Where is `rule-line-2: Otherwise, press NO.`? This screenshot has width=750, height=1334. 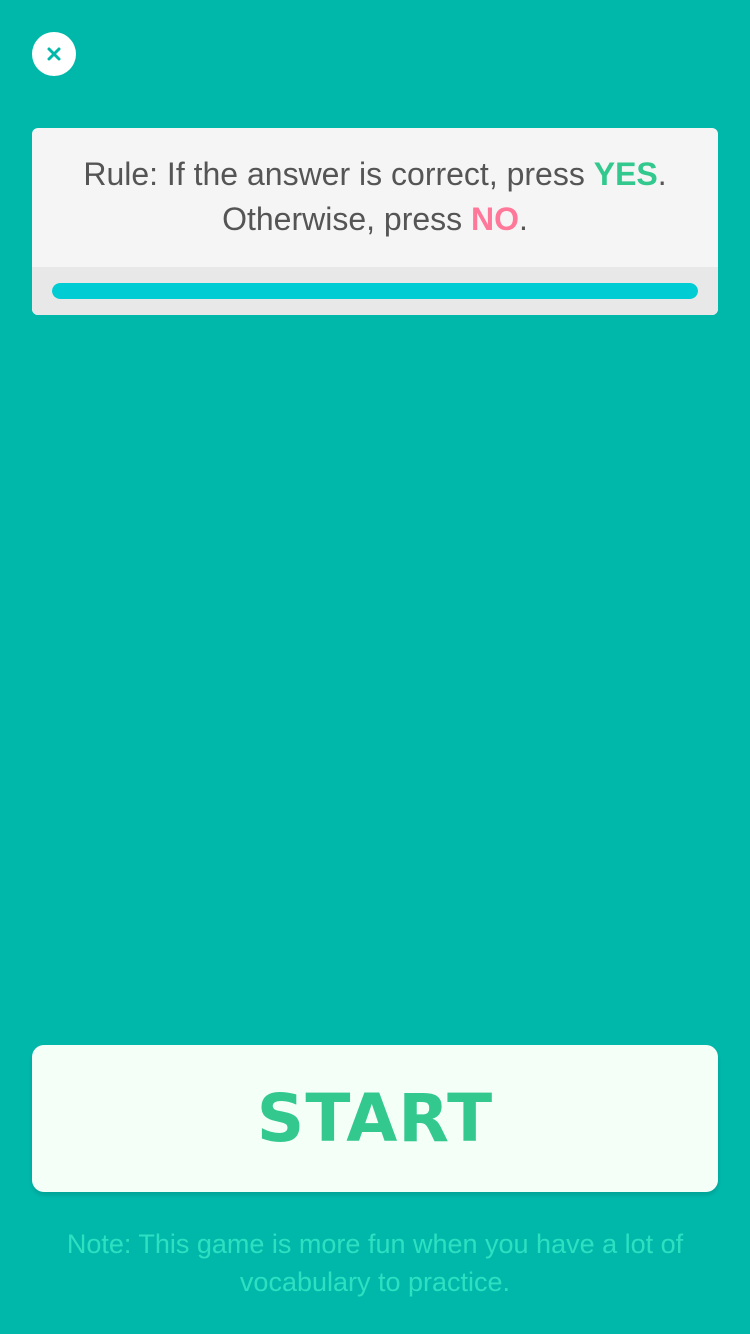
rule-line-2: Otherwise, press NO. is located at coordinates (375, 219).